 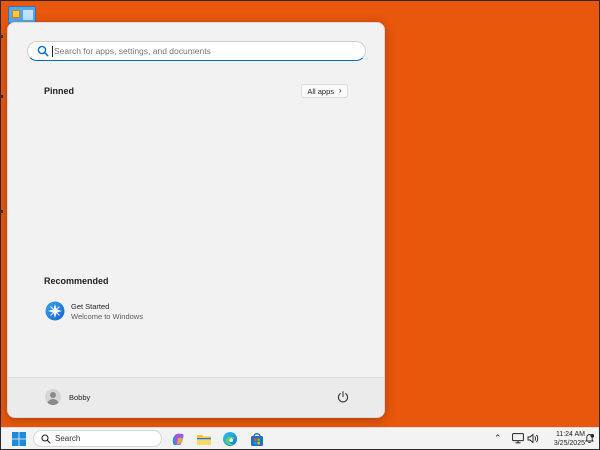 What do you see at coordinates (178, 439) in the screenshot?
I see `copilot-icon` at bounding box center [178, 439].